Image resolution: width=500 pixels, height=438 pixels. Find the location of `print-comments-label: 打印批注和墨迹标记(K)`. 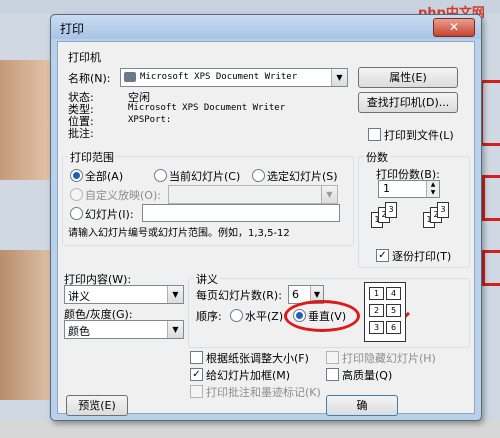

print-comments-label: 打印批注和墨迹标记(K) is located at coordinates (263, 392).